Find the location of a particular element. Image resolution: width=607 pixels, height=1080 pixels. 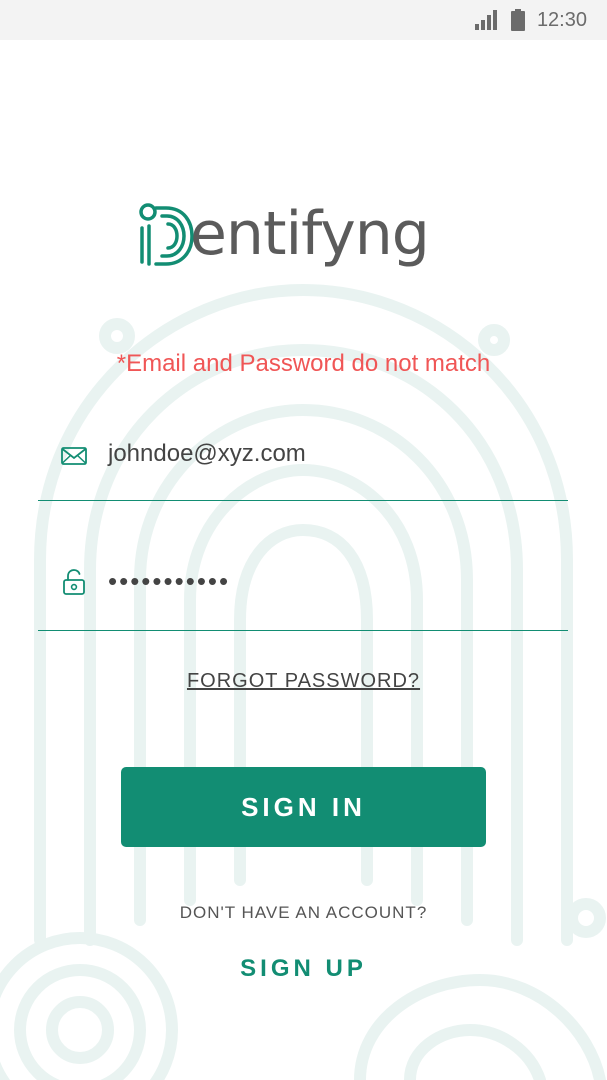

forgot-password-link: FORGOT PASSWORD? is located at coordinates (303, 681).